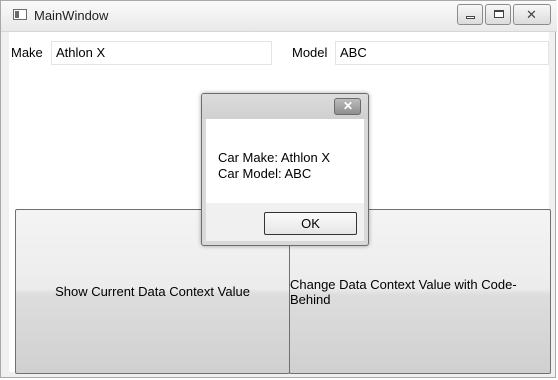 The image size is (558, 380). I want to click on message-box: ✕ Car Make: Athlon X Car Model: ABC OK, so click(285, 169).